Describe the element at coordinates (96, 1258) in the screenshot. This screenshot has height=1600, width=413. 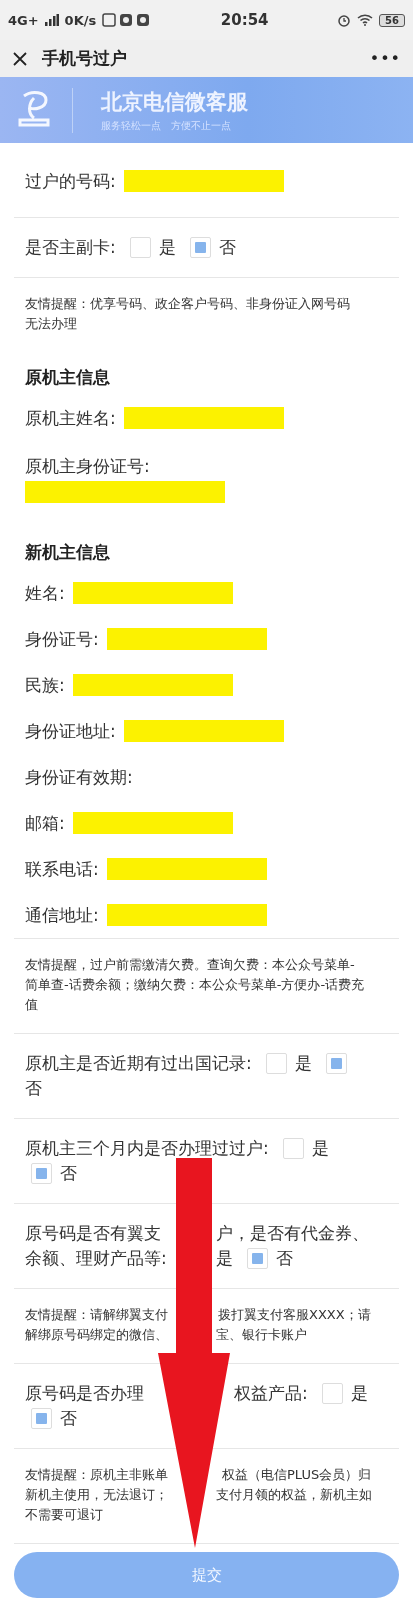
I see `label-text: 余额、理财产品等:` at that location.